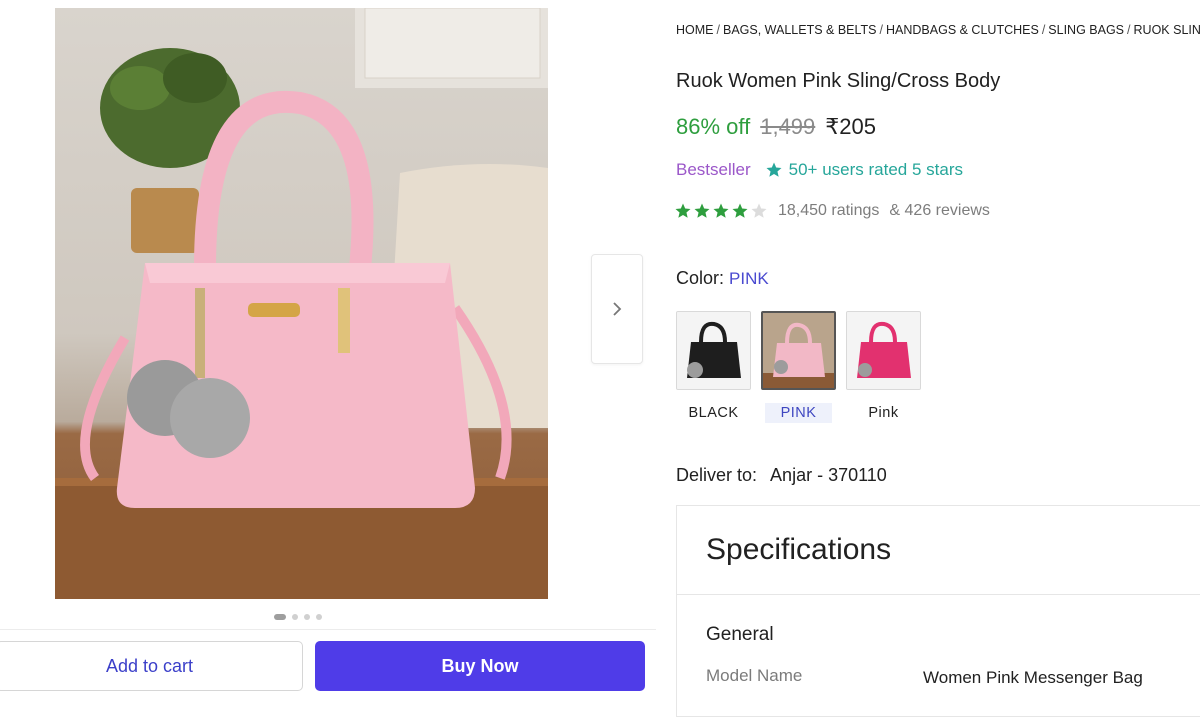 Image resolution: width=1200 pixels, height=717 pixels. Describe the element at coordinates (838, 81) in the screenshot. I see `product-title: Ruok Women Pink Sling/Cross Body` at that location.